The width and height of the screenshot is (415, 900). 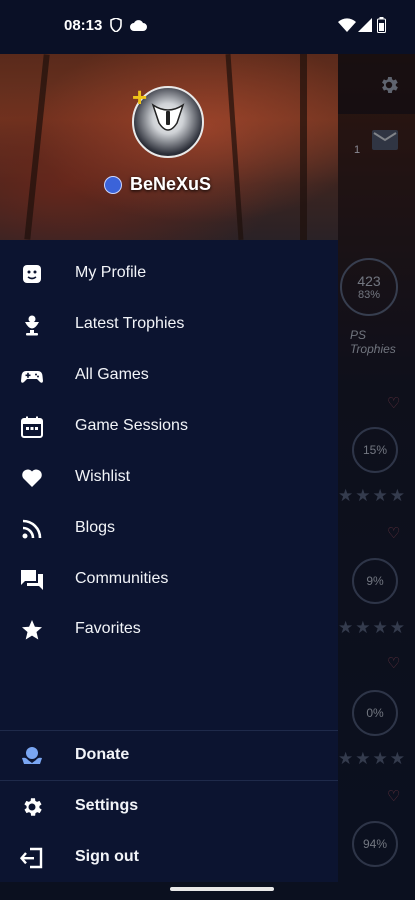 What do you see at coordinates (171, 184) in the screenshot?
I see `username: BeNeXuS` at bounding box center [171, 184].